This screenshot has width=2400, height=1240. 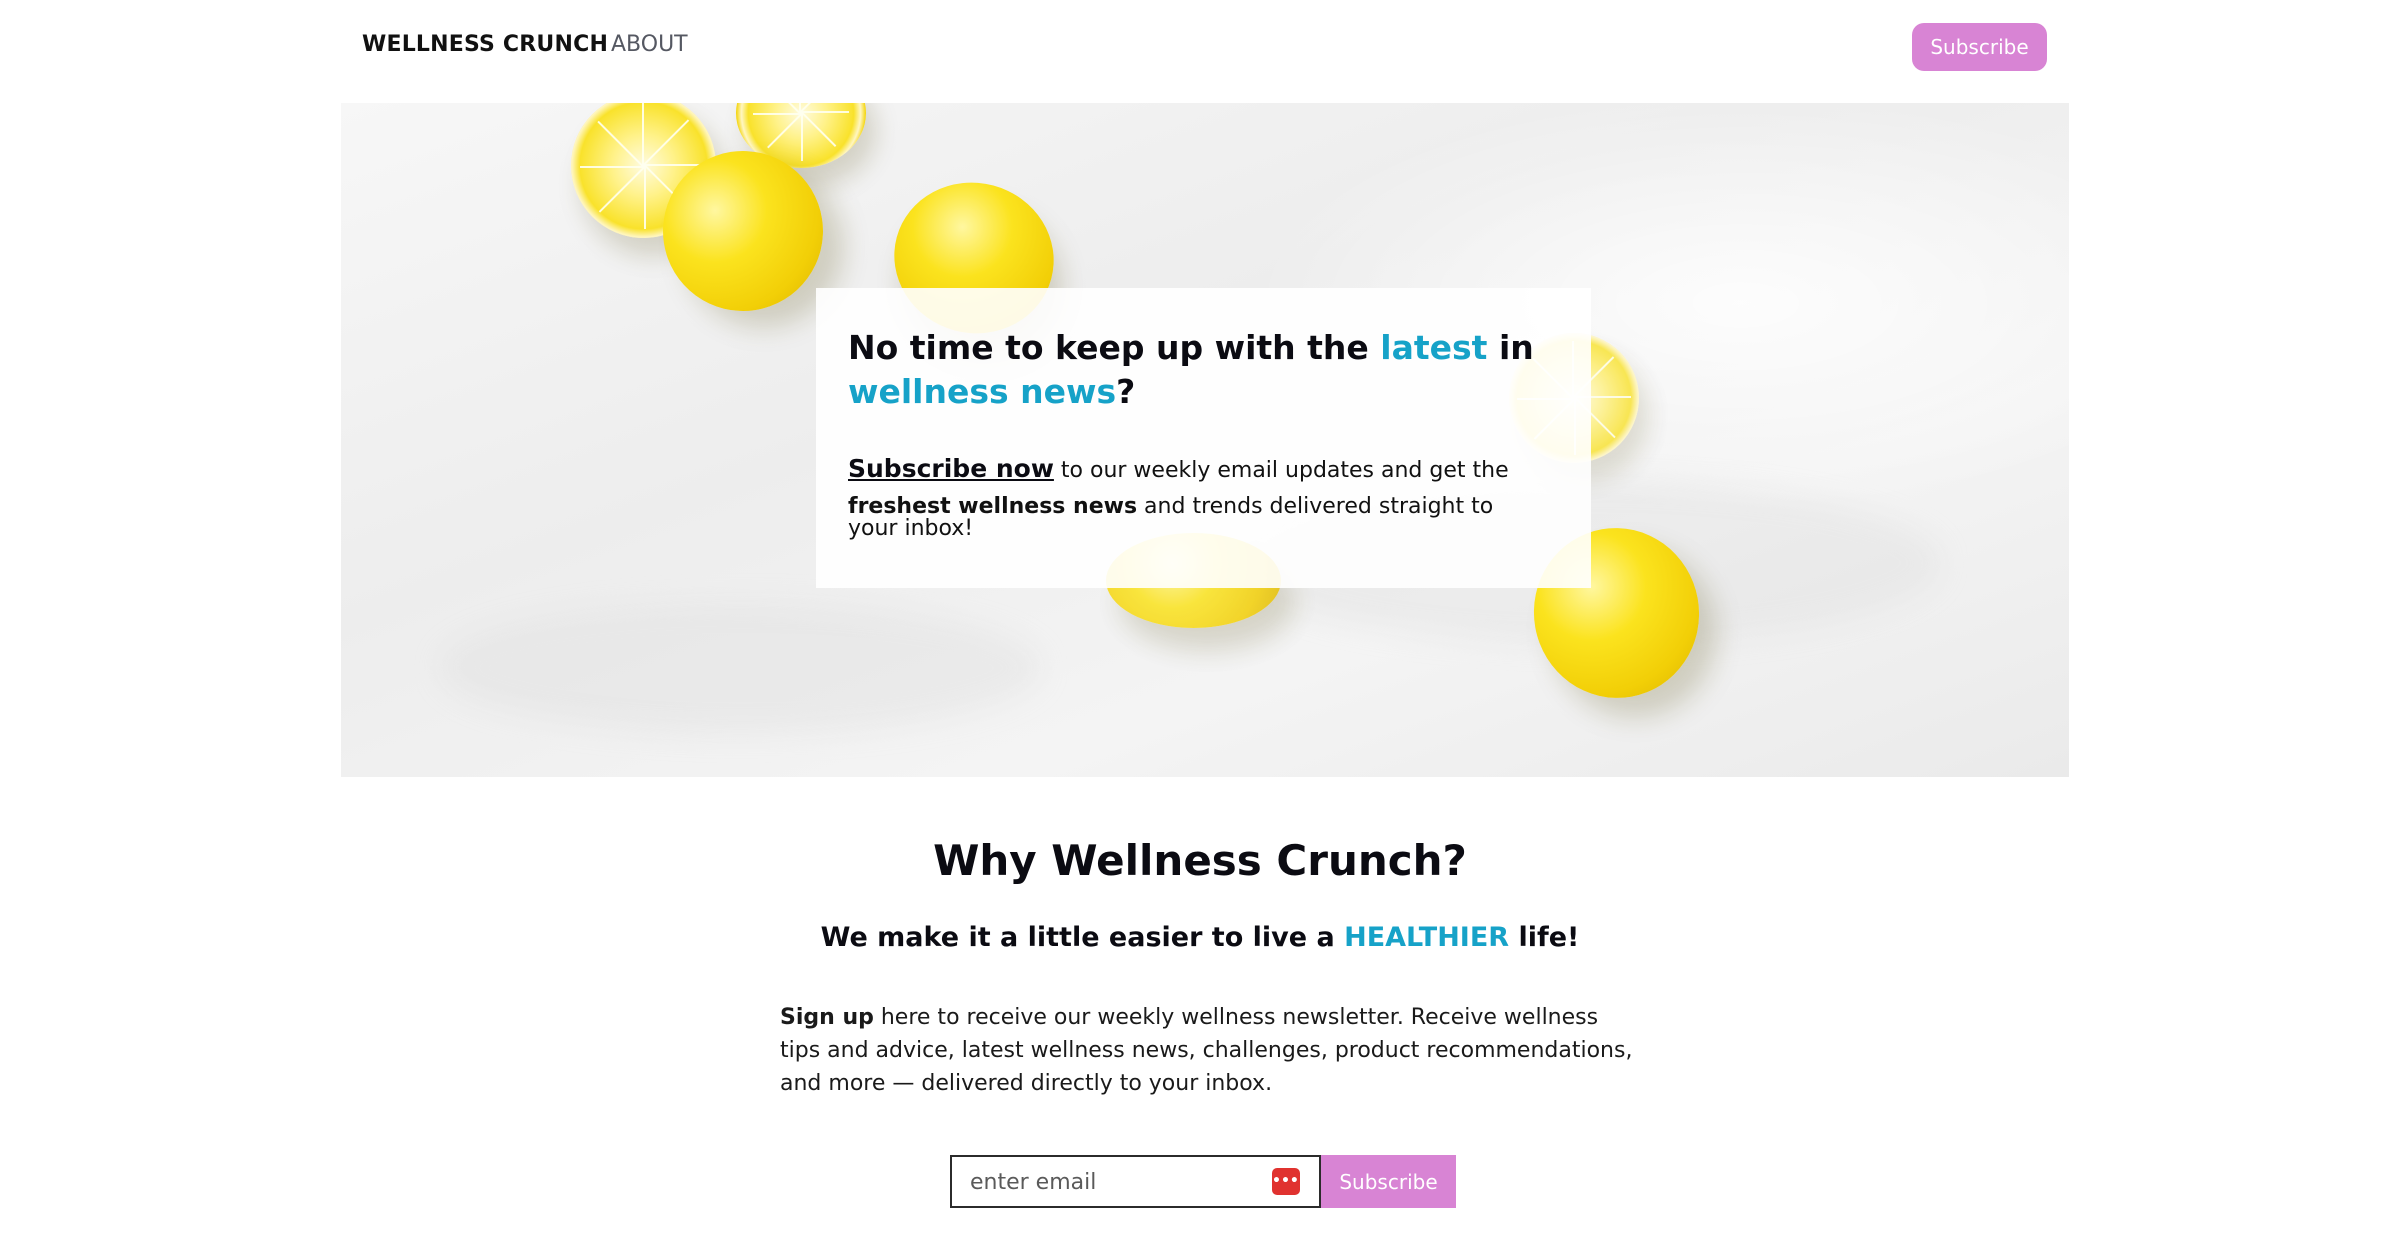 What do you see at coordinates (1544, 937) in the screenshot?
I see `why-subtitle-text: life!` at bounding box center [1544, 937].